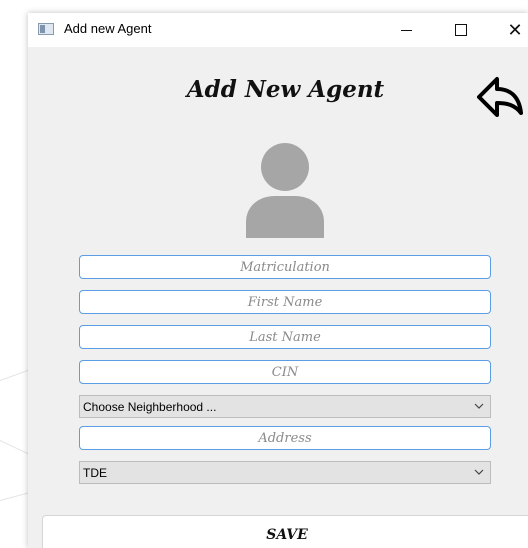 The height and width of the screenshot is (548, 528). Describe the element at coordinates (285, 372) in the screenshot. I see `cin-field` at that location.